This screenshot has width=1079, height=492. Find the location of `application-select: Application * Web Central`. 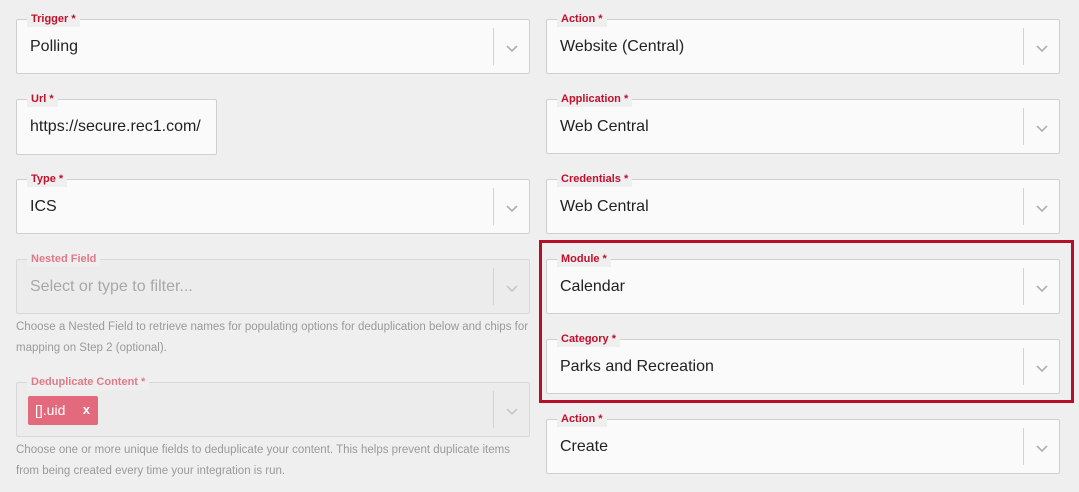

application-select: Application * Web Central is located at coordinates (803, 122).